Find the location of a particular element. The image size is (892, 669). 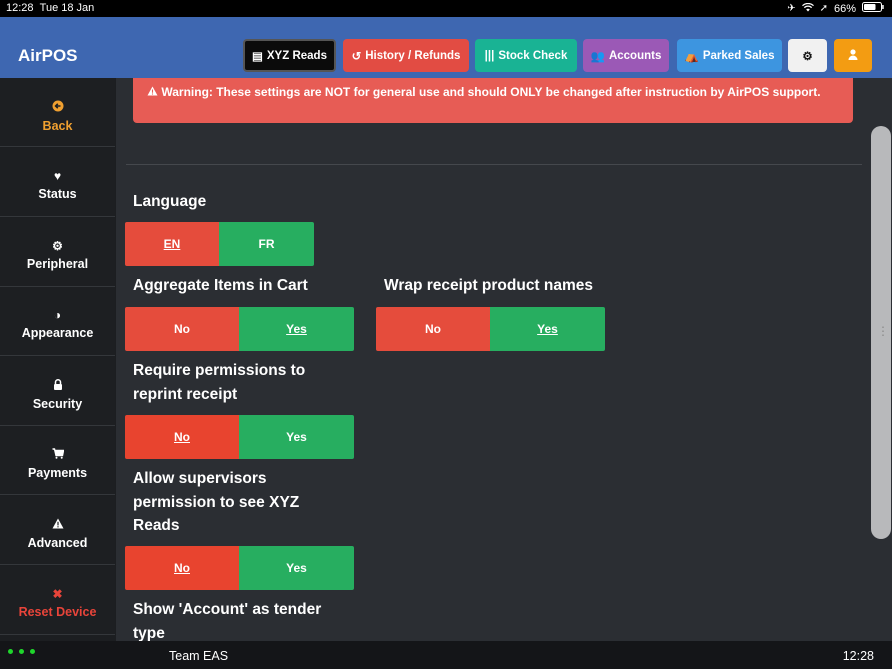

sidebar-item-peripheral: ⚙ Peripheral is located at coordinates (57, 252).